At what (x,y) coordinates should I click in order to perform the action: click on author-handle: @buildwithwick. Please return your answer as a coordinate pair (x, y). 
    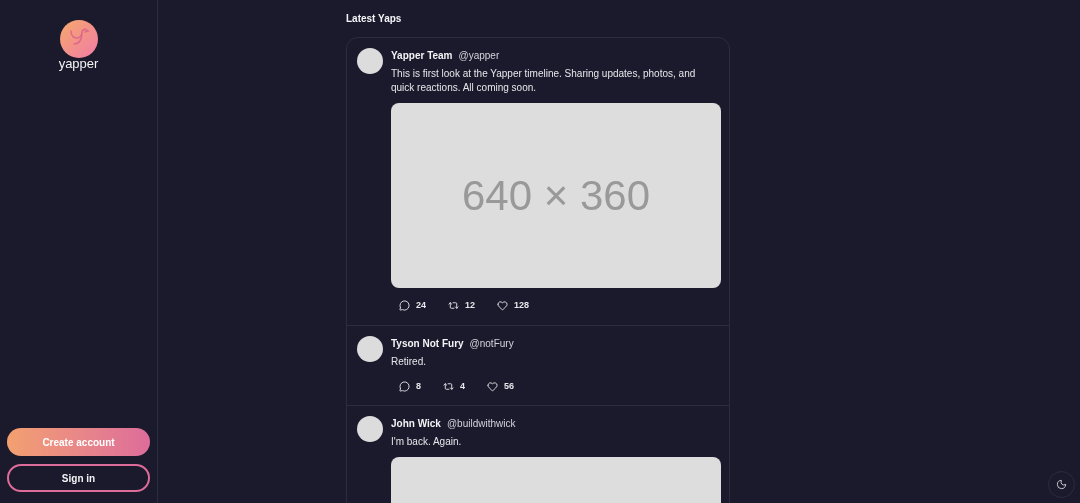
    Looking at the image, I should click on (481, 424).